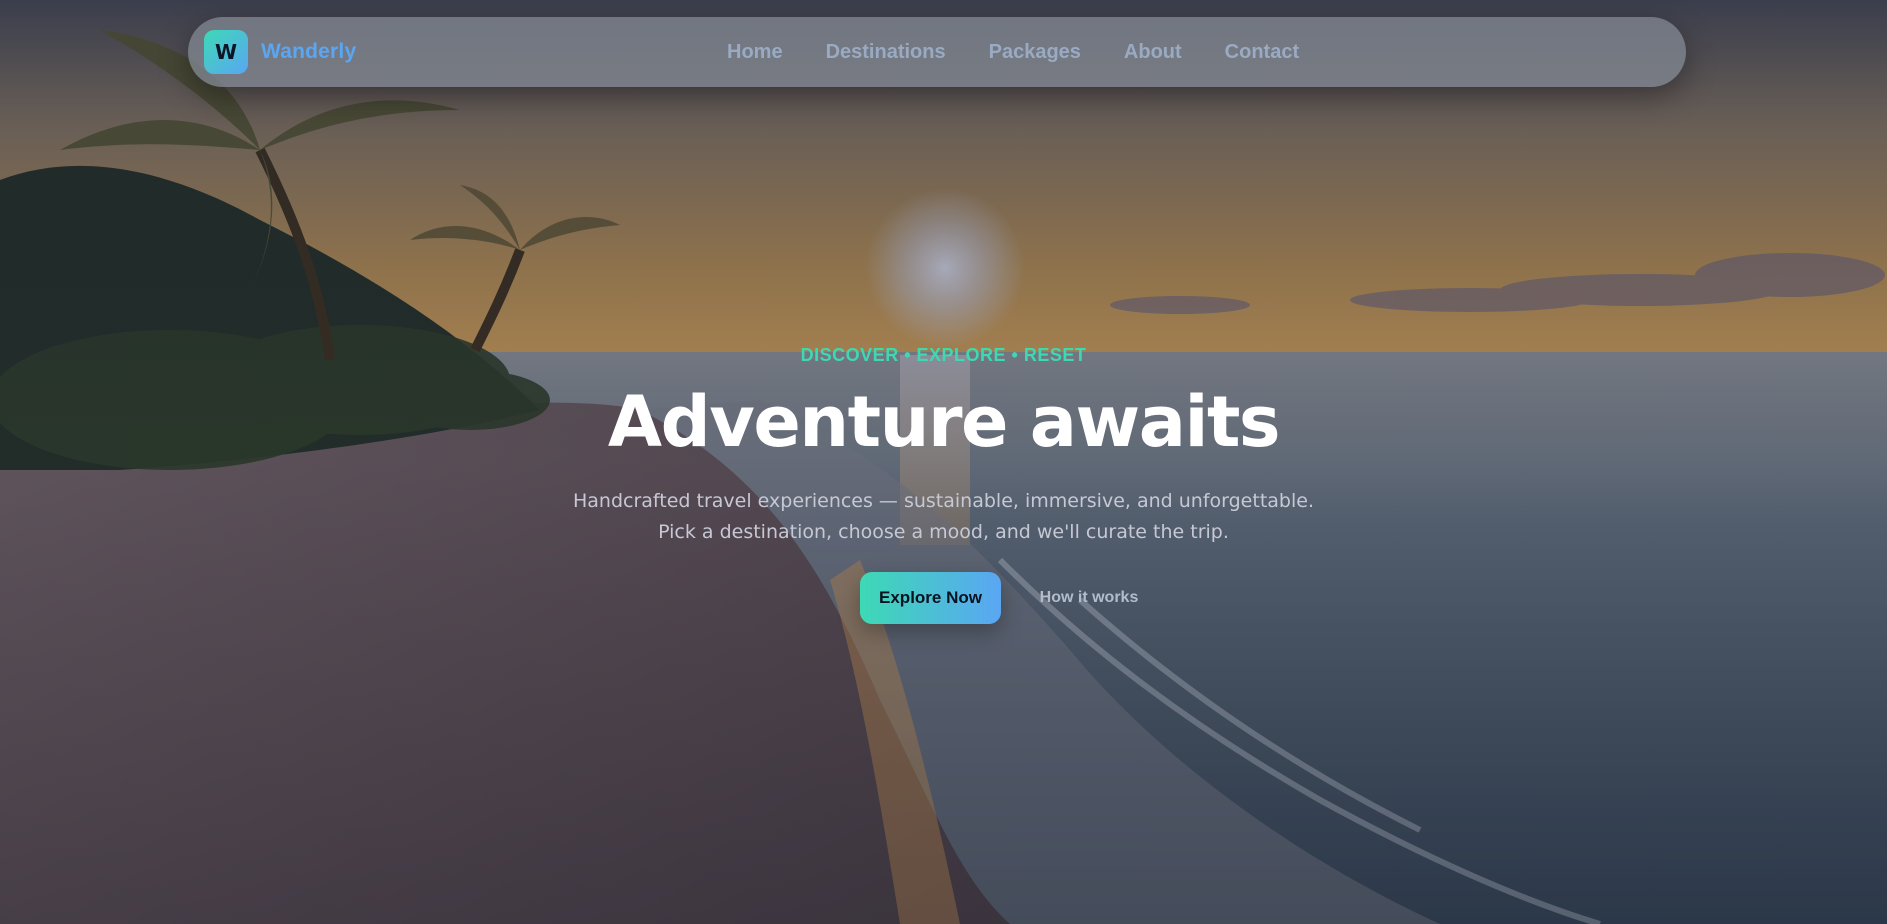 This screenshot has width=1887, height=924. What do you see at coordinates (755, 52) in the screenshot?
I see `nav-home-link: Home` at bounding box center [755, 52].